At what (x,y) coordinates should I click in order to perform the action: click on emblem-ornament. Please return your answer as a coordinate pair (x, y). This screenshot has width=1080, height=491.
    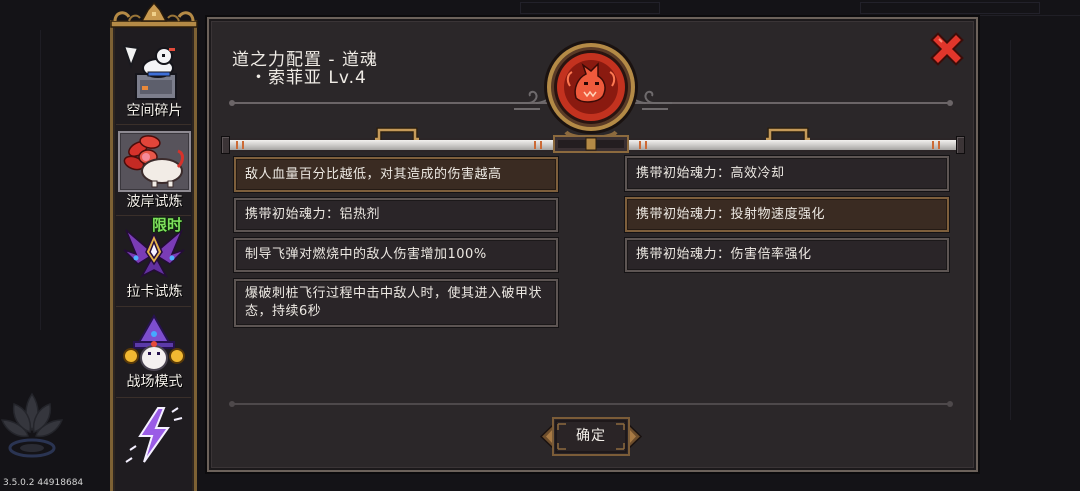
    Looking at the image, I should click on (591, 96).